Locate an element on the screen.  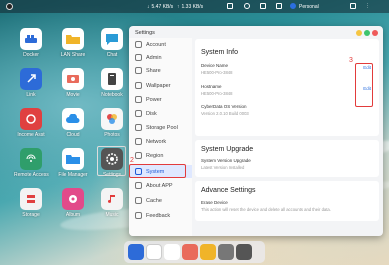
account-icon is located at coordinates (138, 44).